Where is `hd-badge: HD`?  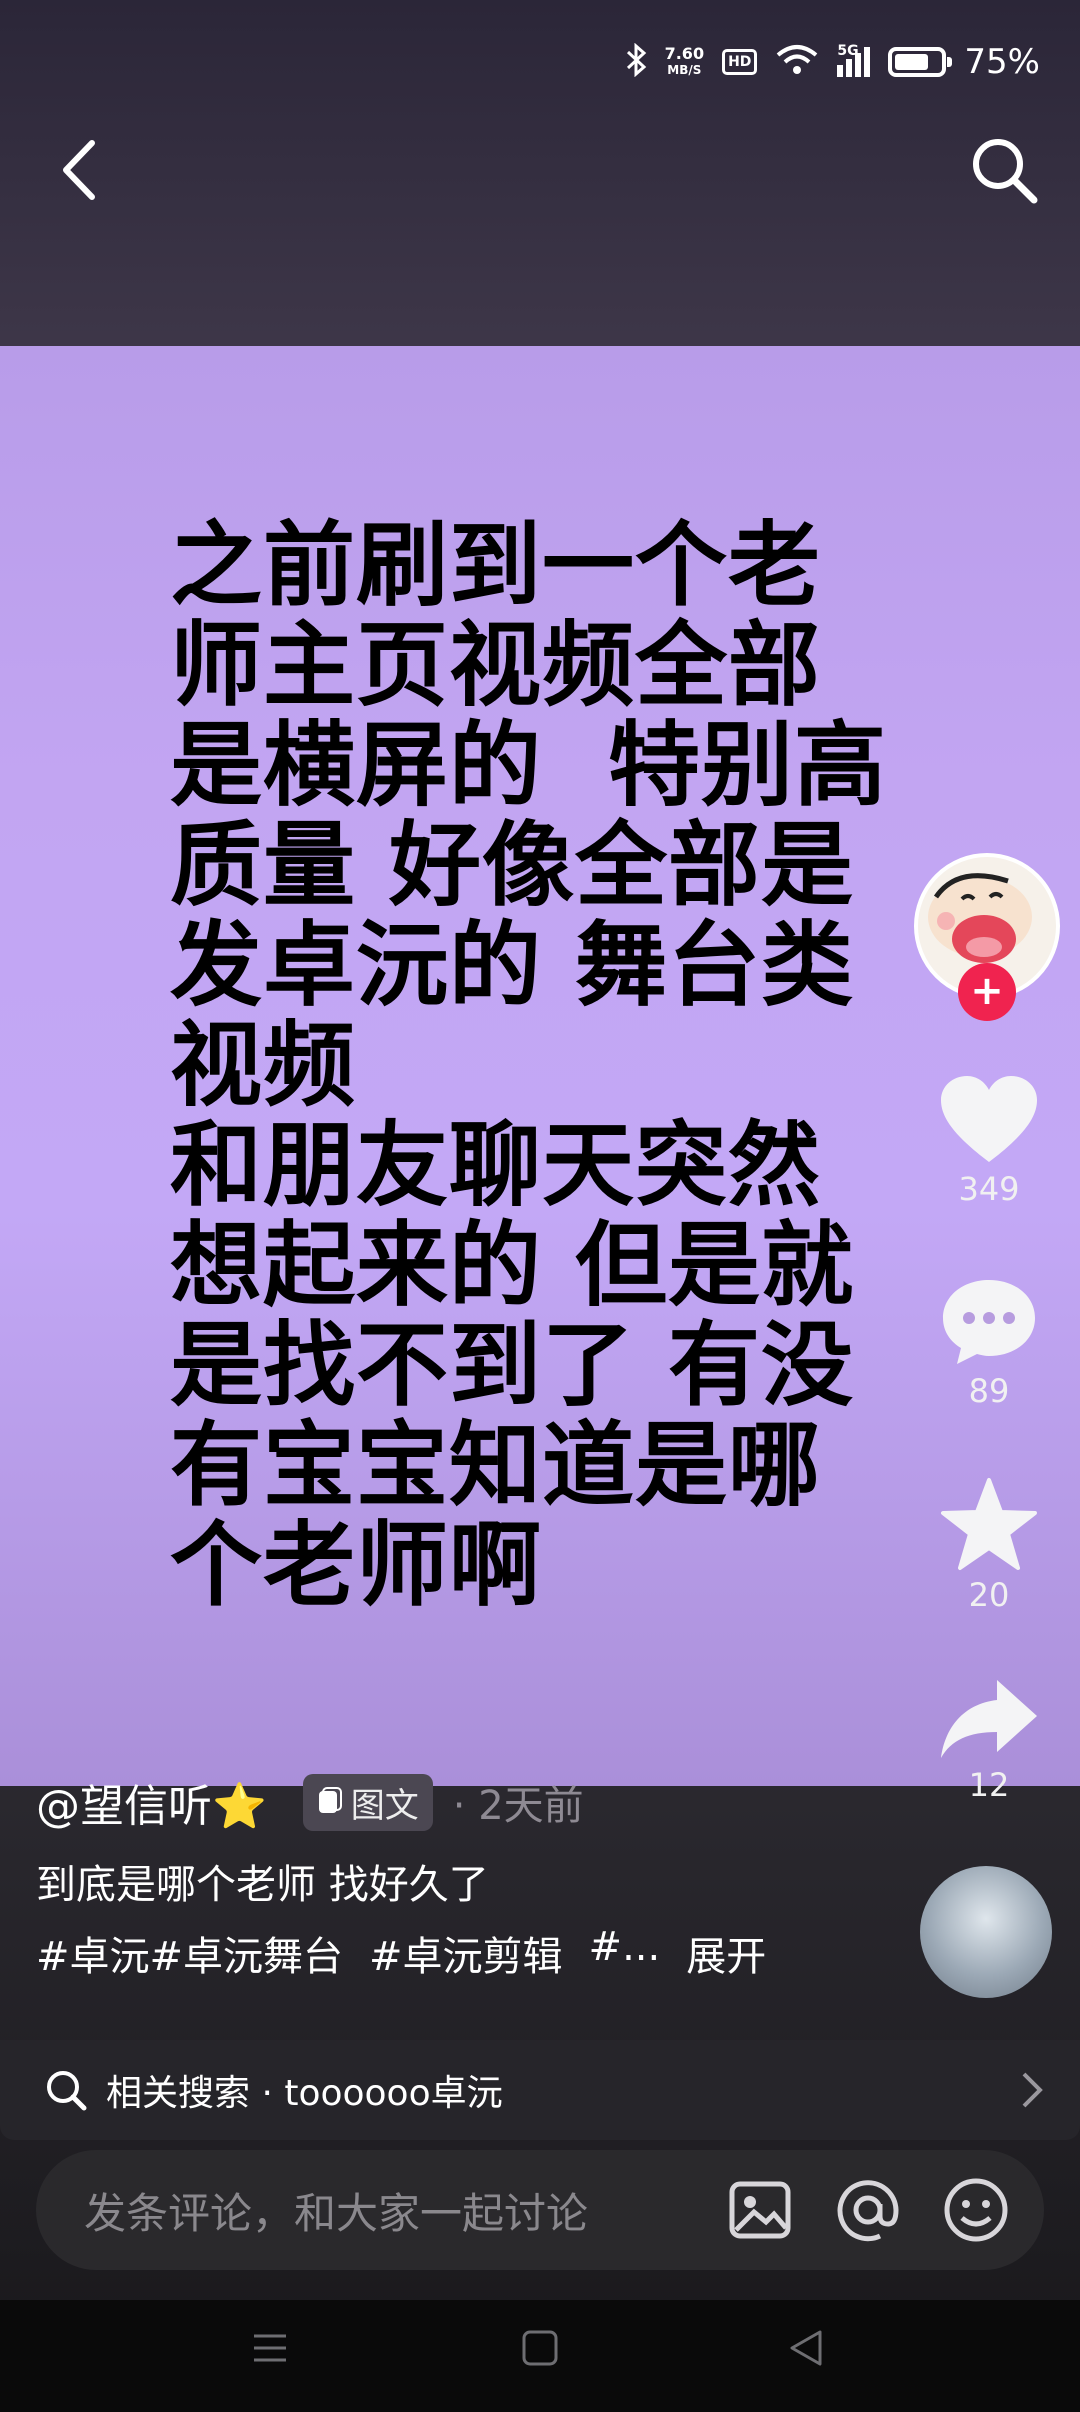 hd-badge: HD is located at coordinates (740, 62).